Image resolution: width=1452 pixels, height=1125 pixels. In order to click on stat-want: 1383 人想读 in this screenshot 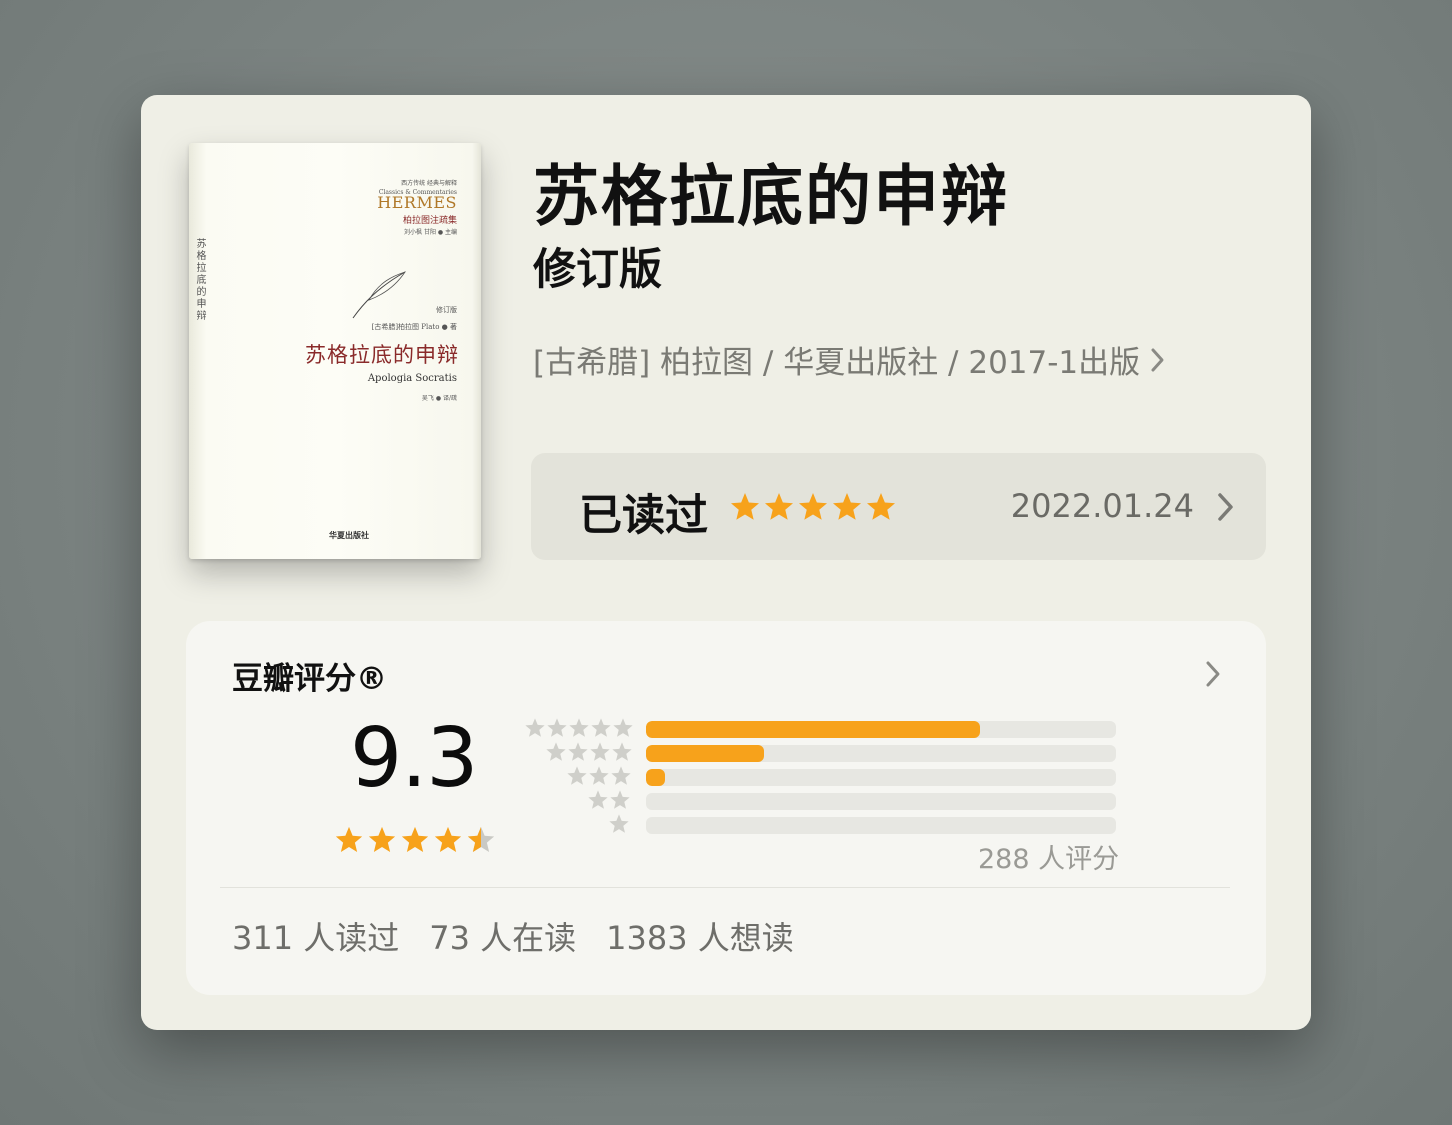, I will do `click(700, 936)`.